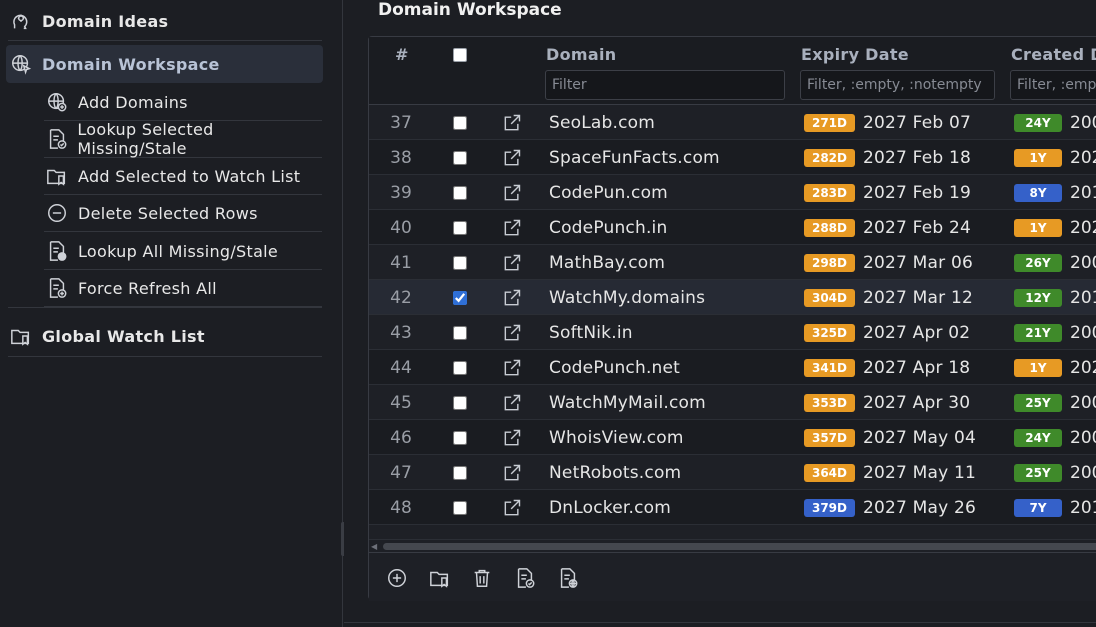 The height and width of the screenshot is (627, 1096). Describe the element at coordinates (164, 64) in the screenshot. I see `nav-domain-workspace: Domain Workspace` at that location.